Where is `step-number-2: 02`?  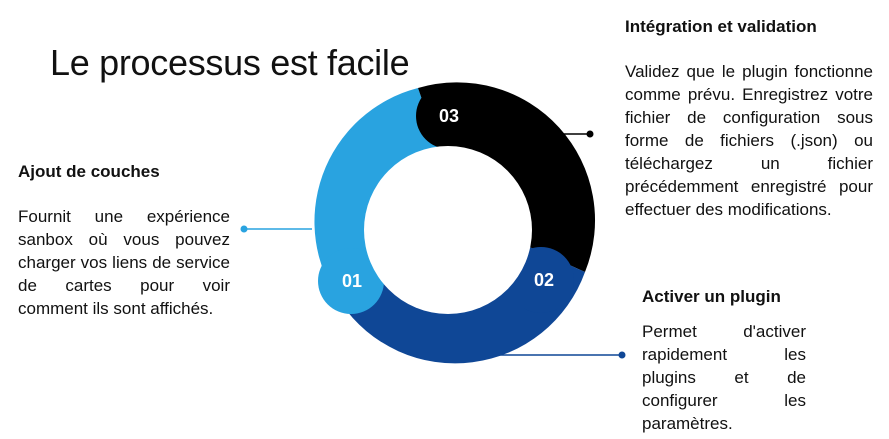
step-number-2: 02 is located at coordinates (544, 280).